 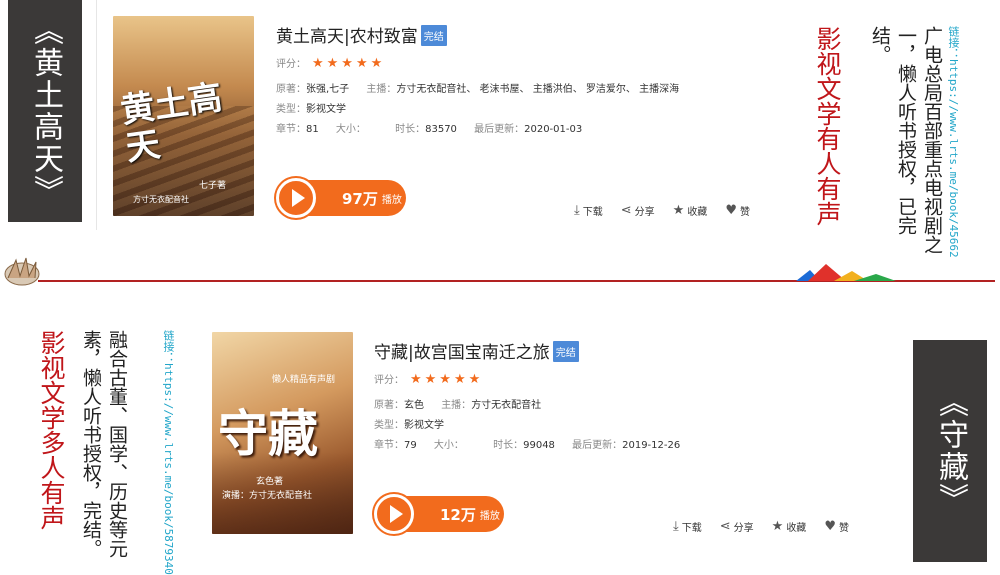 I want to click on book1-type: 类型：影视文学, so click(x=311, y=107).